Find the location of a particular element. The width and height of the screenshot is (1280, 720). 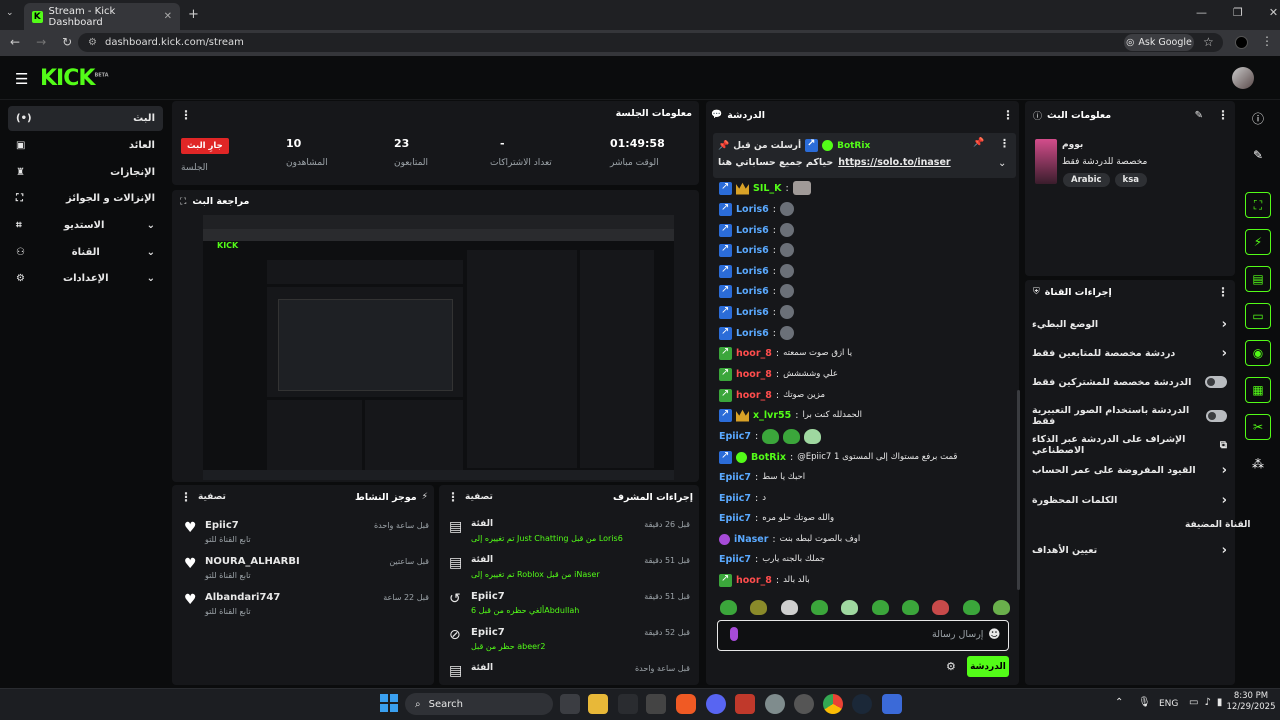

sidebar-item-drops: ⛶ الإنزالات و الجوائز is located at coordinates (85, 198).